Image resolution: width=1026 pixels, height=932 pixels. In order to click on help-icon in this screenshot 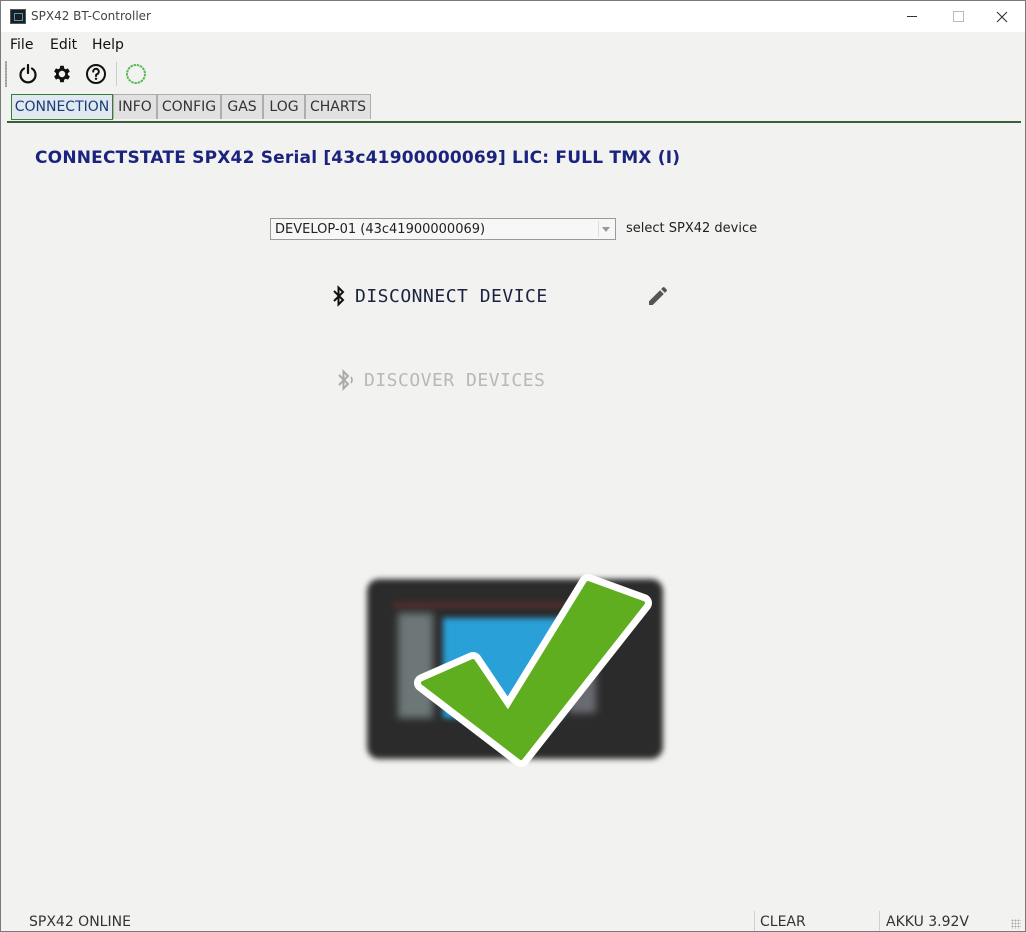, I will do `click(96, 74)`.